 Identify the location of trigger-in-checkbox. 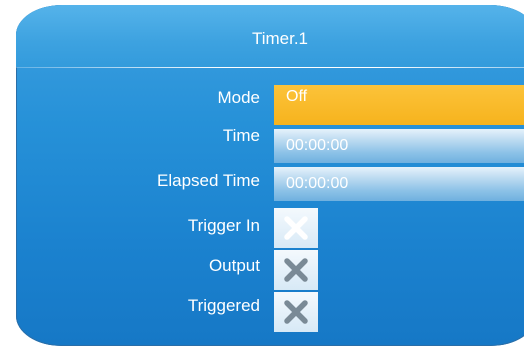
(296, 228).